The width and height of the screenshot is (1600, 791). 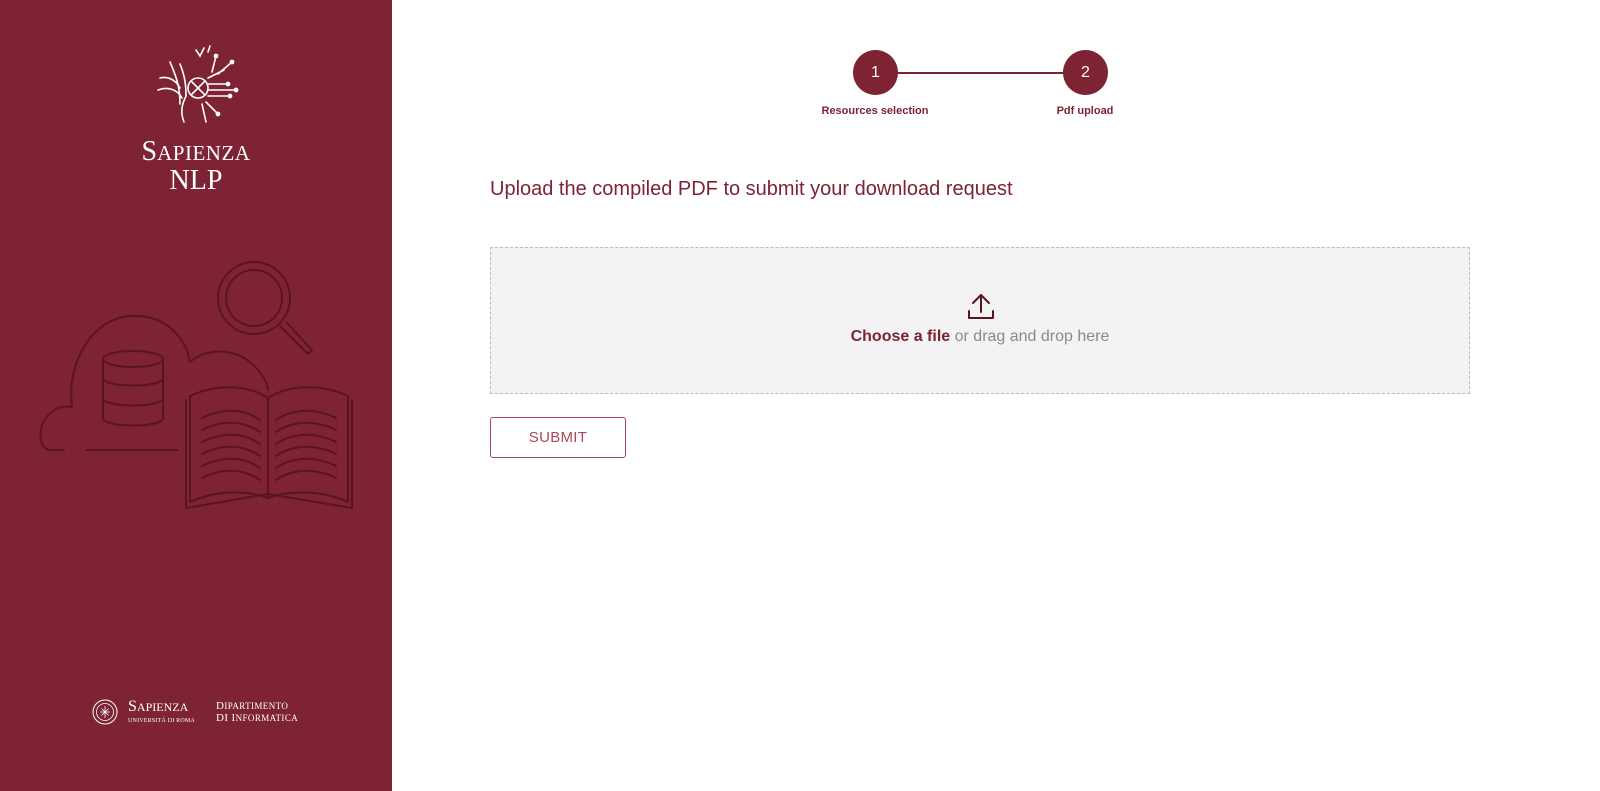 What do you see at coordinates (158, 706) in the screenshot?
I see `footer-sapienza-wordmark: SAPIENZA` at bounding box center [158, 706].